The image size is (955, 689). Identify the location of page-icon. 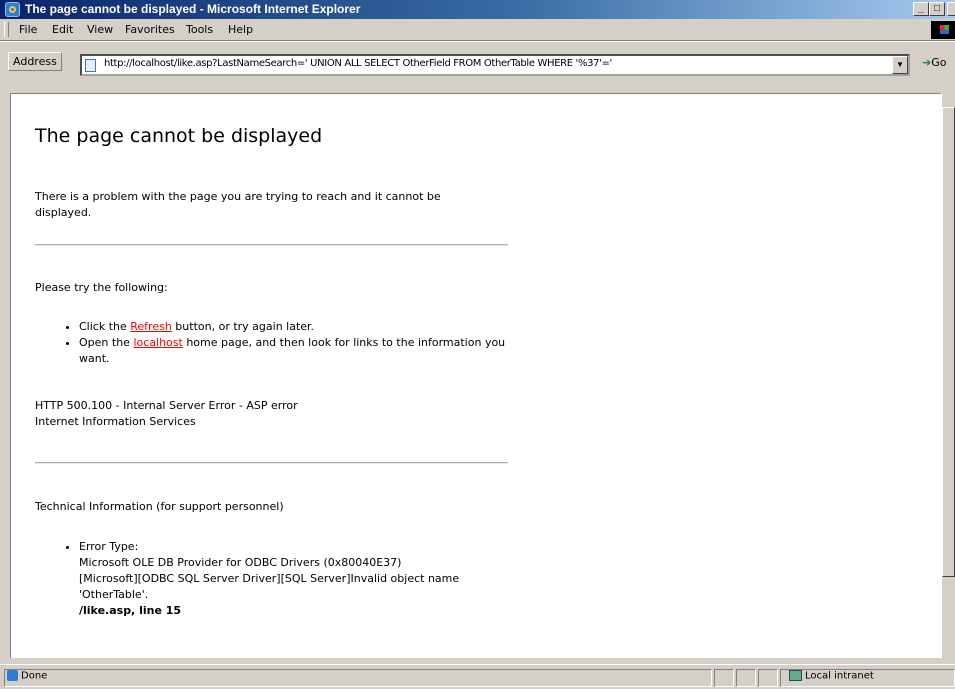
(90, 65).